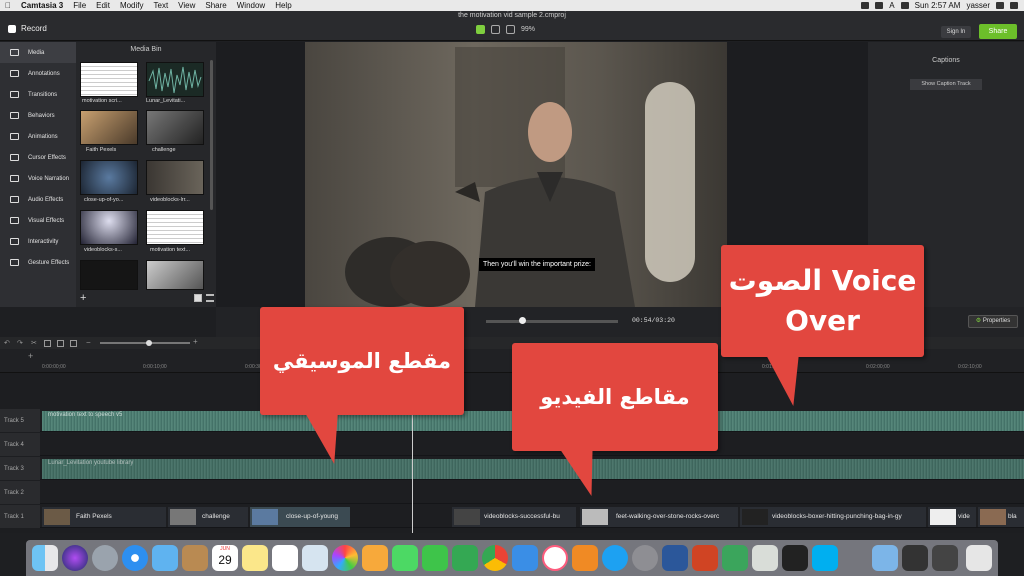 The width and height of the screenshot is (1024, 576). Describe the element at coordinates (251, 5) in the screenshot. I see `menu-window: Window` at that location.